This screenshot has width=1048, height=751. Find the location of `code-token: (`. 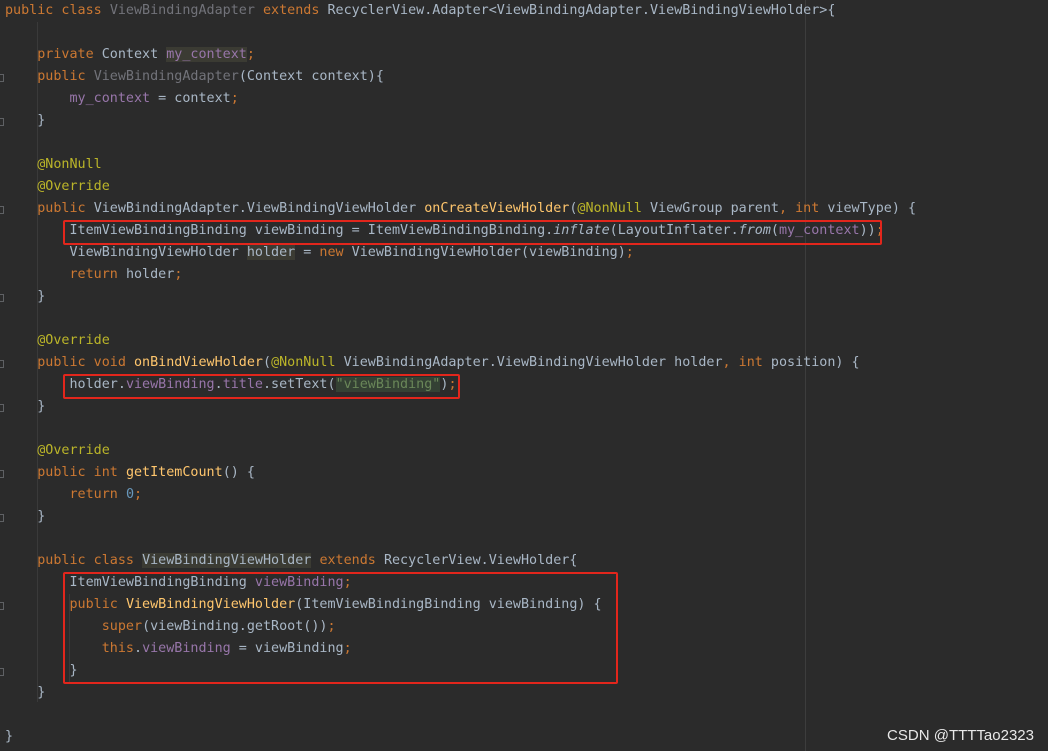

code-token: ( is located at coordinates (267, 362).